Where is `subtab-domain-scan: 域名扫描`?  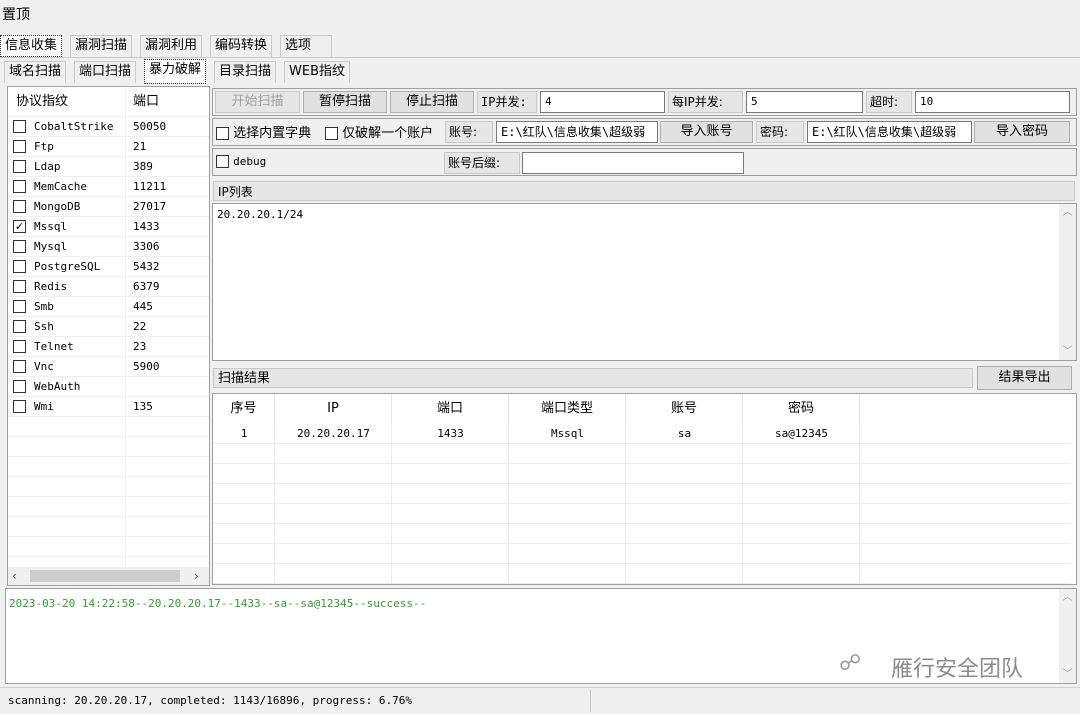 subtab-domain-scan: 域名扫描 is located at coordinates (35, 72).